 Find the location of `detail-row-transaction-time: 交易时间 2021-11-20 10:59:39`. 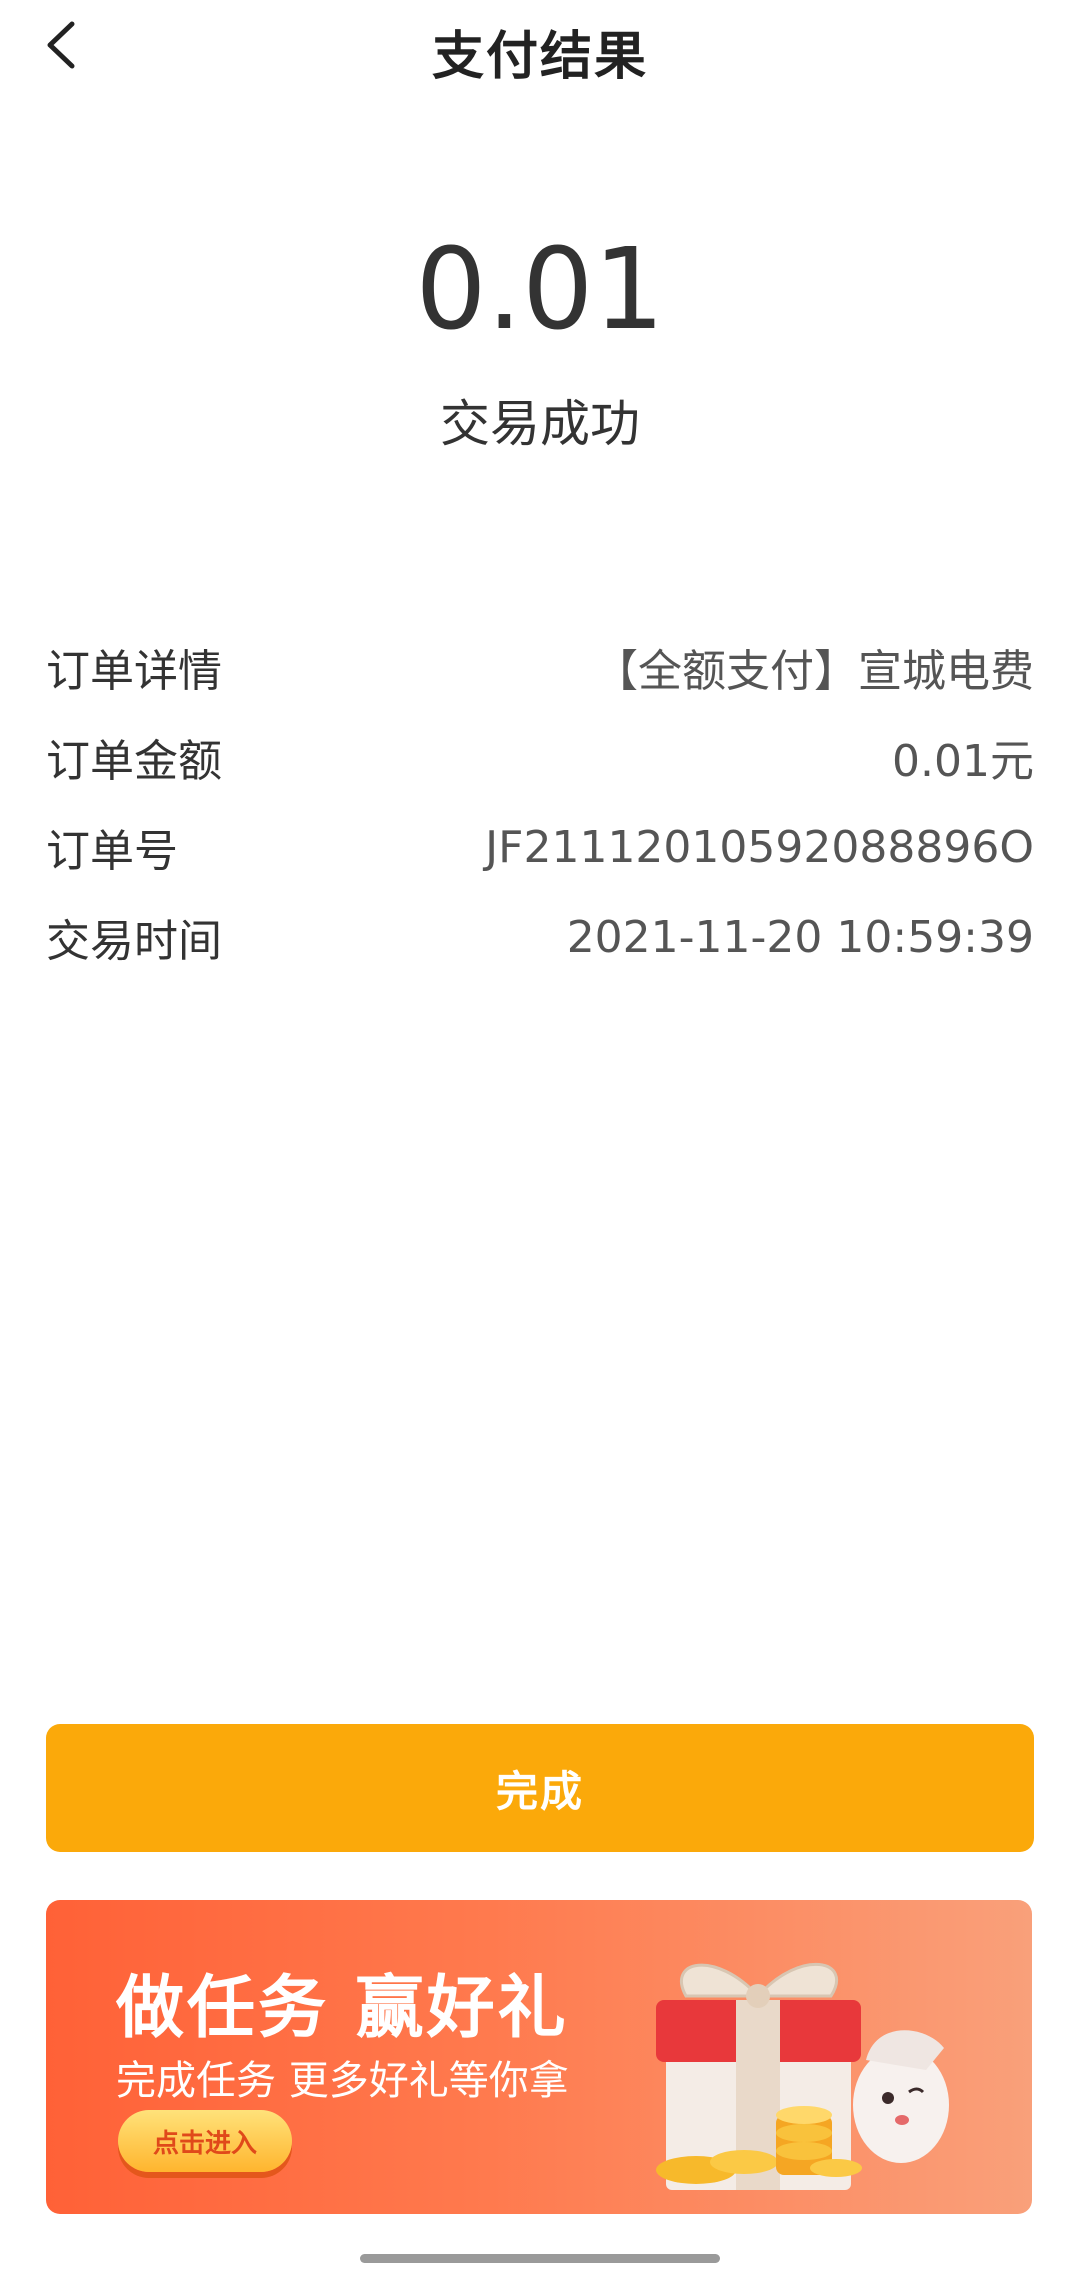

detail-row-transaction-time: 交易时间 2021-11-20 10:59:39 is located at coordinates (540, 937).